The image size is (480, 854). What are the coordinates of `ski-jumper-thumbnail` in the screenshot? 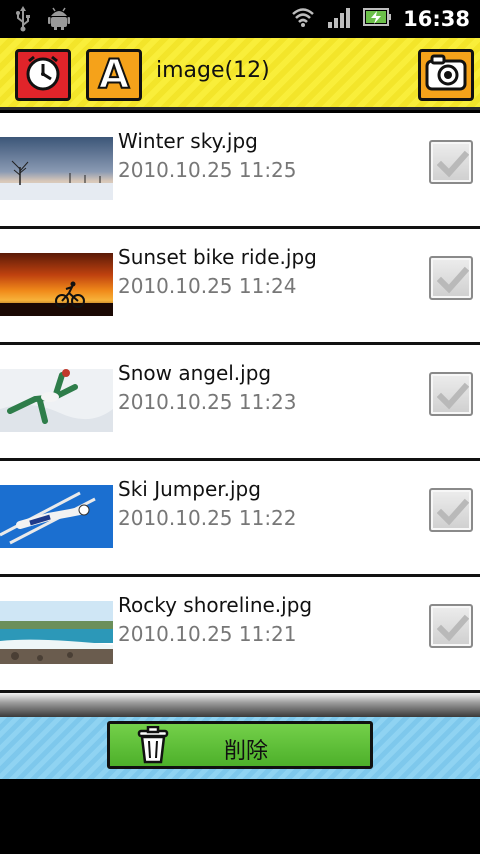 It's located at (56, 516).